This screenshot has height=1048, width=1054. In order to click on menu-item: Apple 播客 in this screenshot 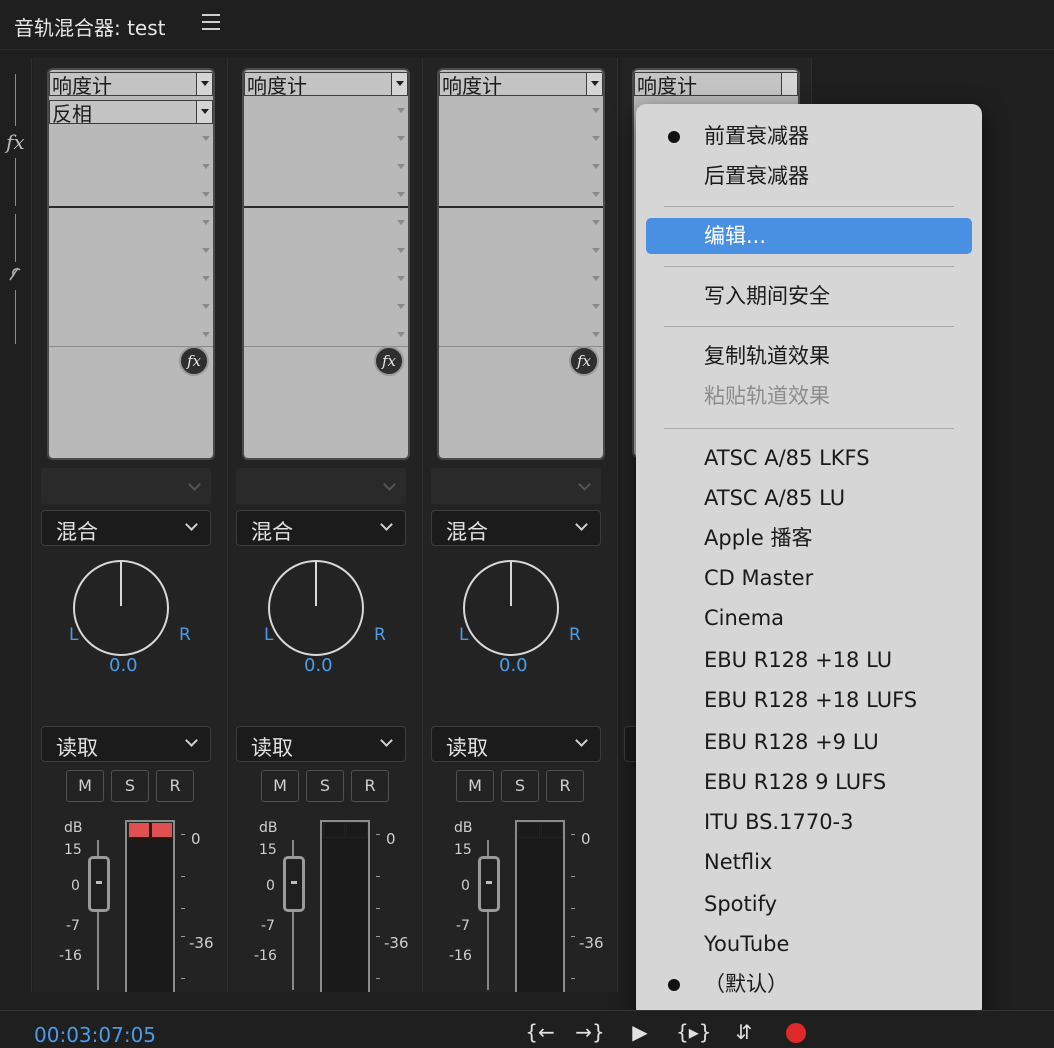, I will do `click(809, 538)`.